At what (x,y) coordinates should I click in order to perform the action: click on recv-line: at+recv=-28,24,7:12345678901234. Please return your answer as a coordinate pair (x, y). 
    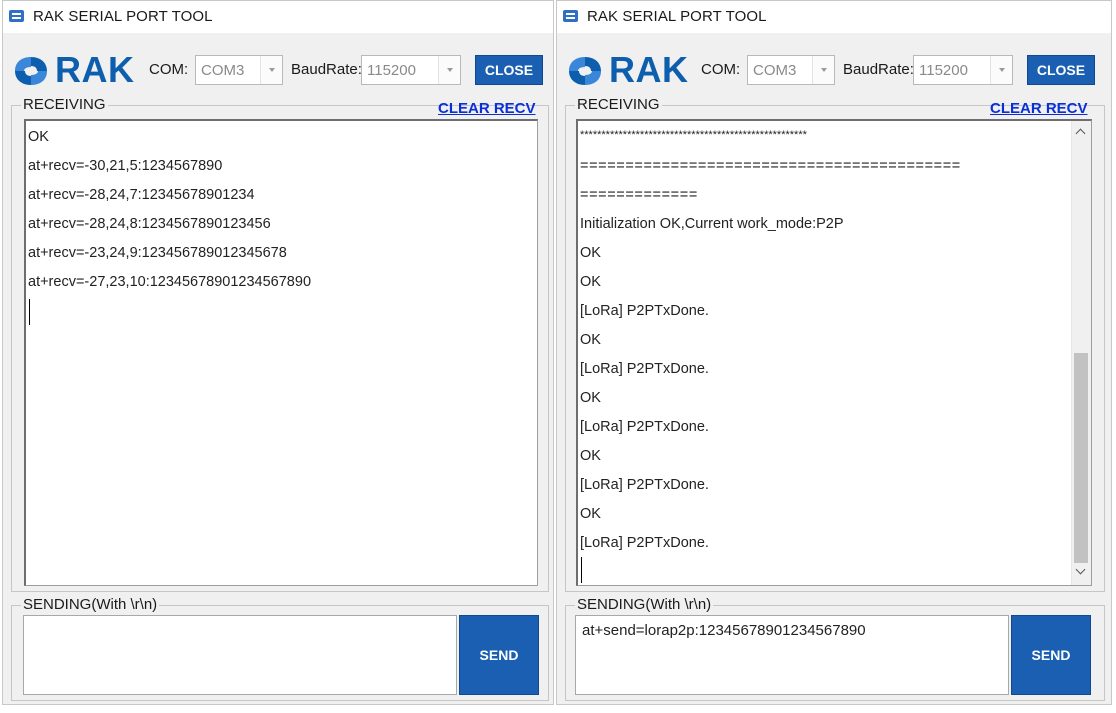
    Looking at the image, I should click on (141, 195).